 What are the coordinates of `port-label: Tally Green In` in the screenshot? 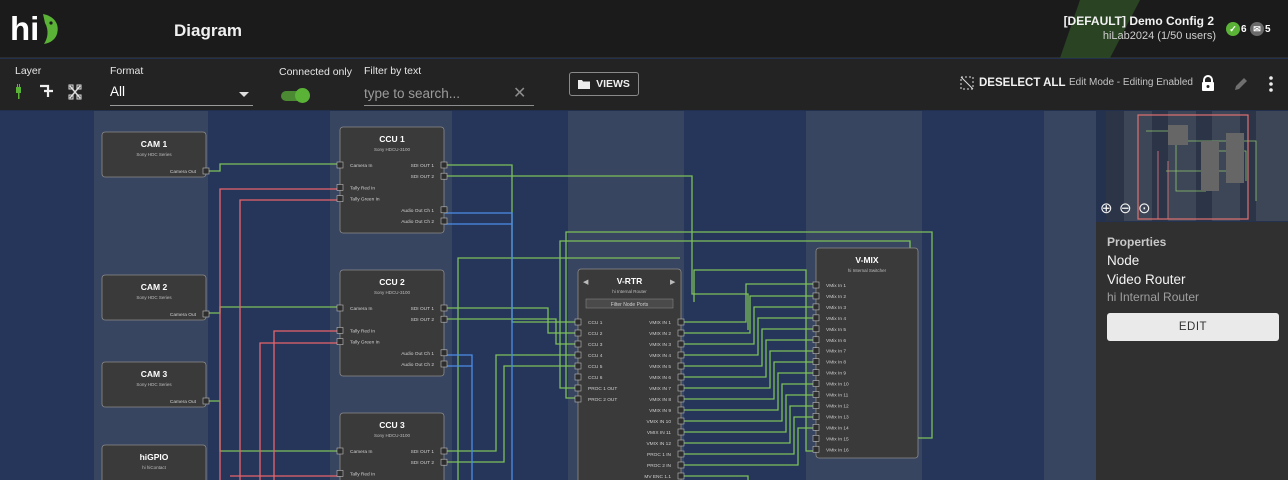 It's located at (365, 200).